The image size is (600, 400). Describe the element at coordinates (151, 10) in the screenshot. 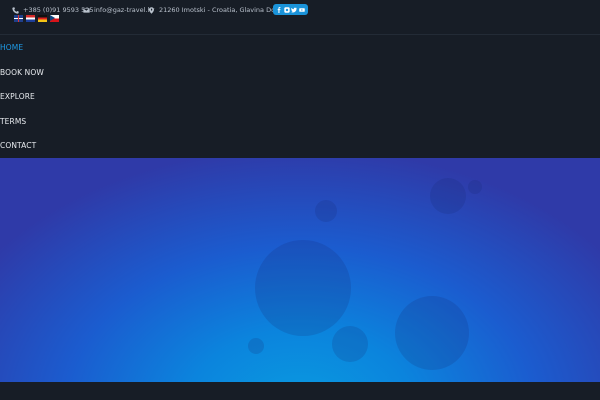

I see `map-pin-icon` at that location.